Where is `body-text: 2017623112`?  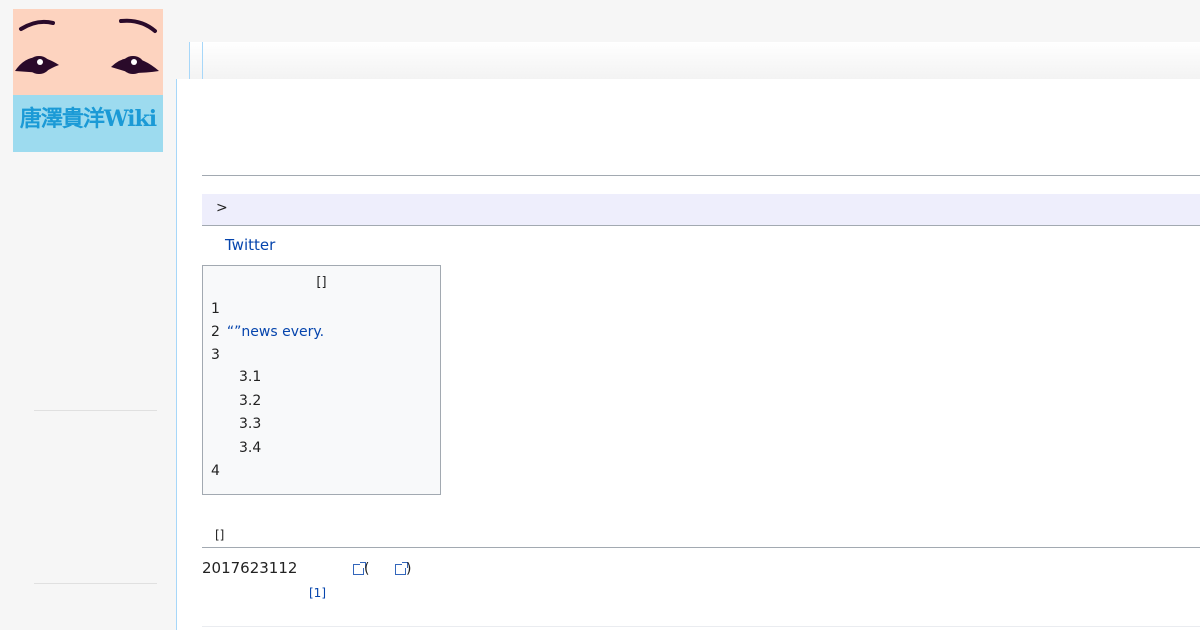 body-text: 2017623112 is located at coordinates (250, 568).